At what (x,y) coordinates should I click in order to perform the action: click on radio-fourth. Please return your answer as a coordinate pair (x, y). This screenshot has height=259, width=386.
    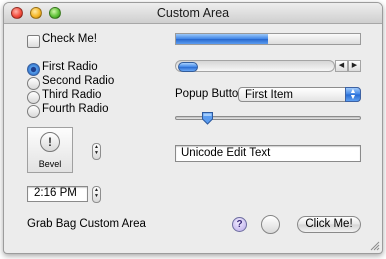
    Looking at the image, I should click on (33, 111).